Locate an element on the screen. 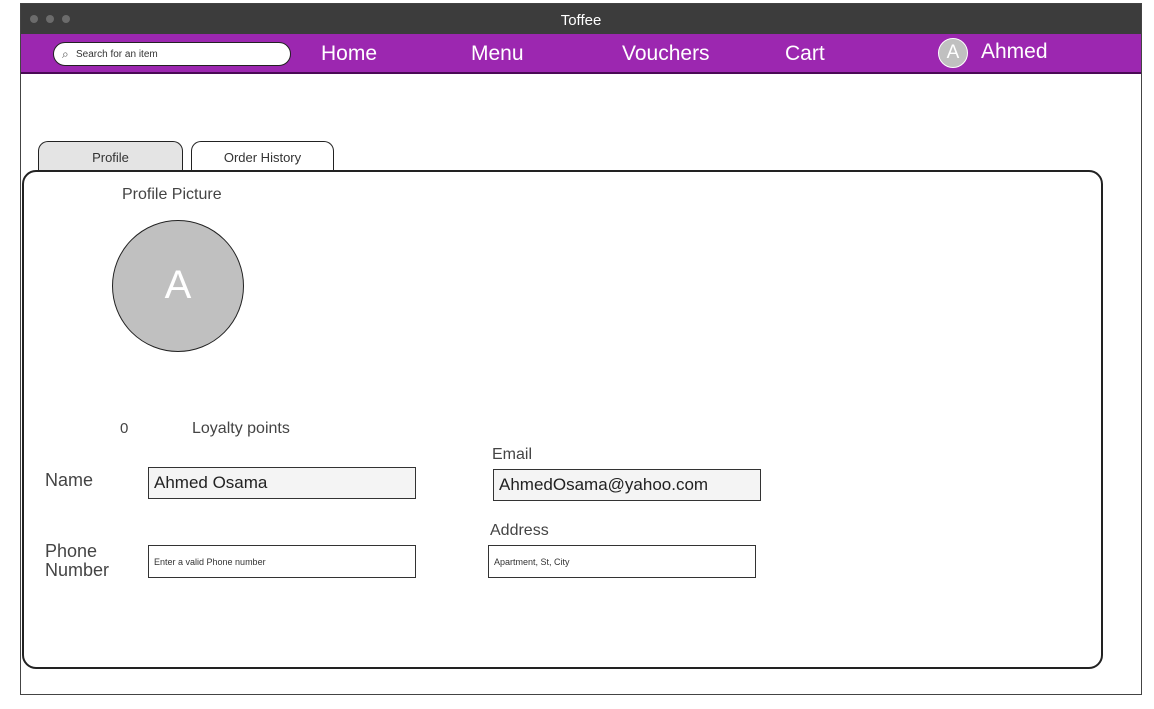 This screenshot has height=709, width=1154. window-title: Toffee is located at coordinates (581, 20).